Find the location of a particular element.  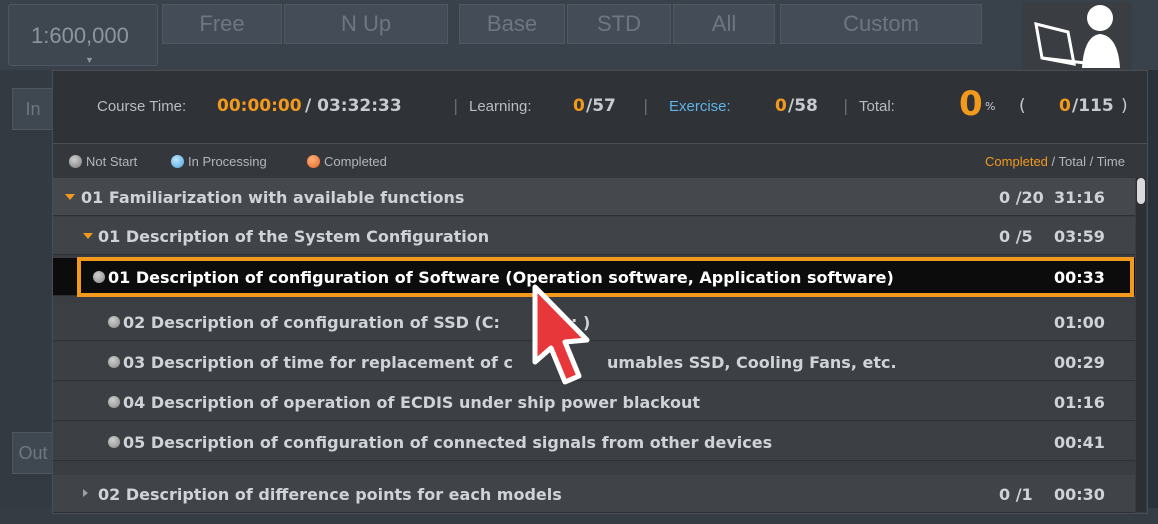

caret-right-icon is located at coordinates (85, 493).